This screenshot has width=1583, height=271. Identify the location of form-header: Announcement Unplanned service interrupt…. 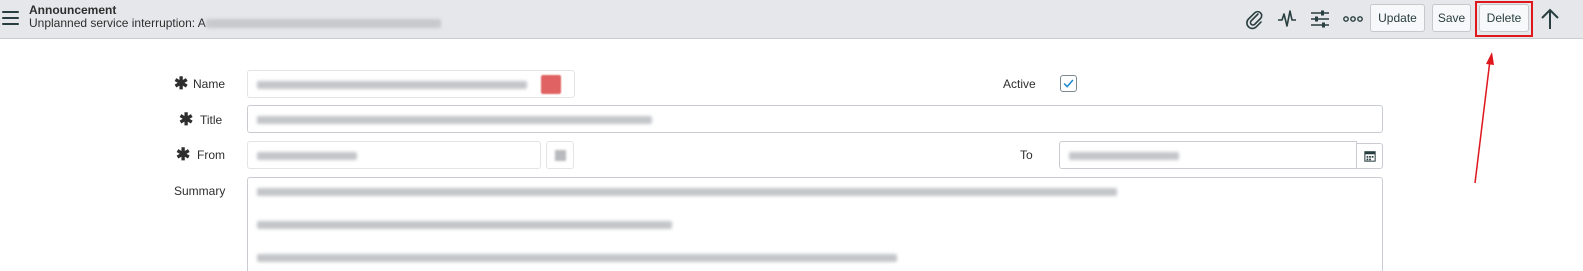
(791, 19).